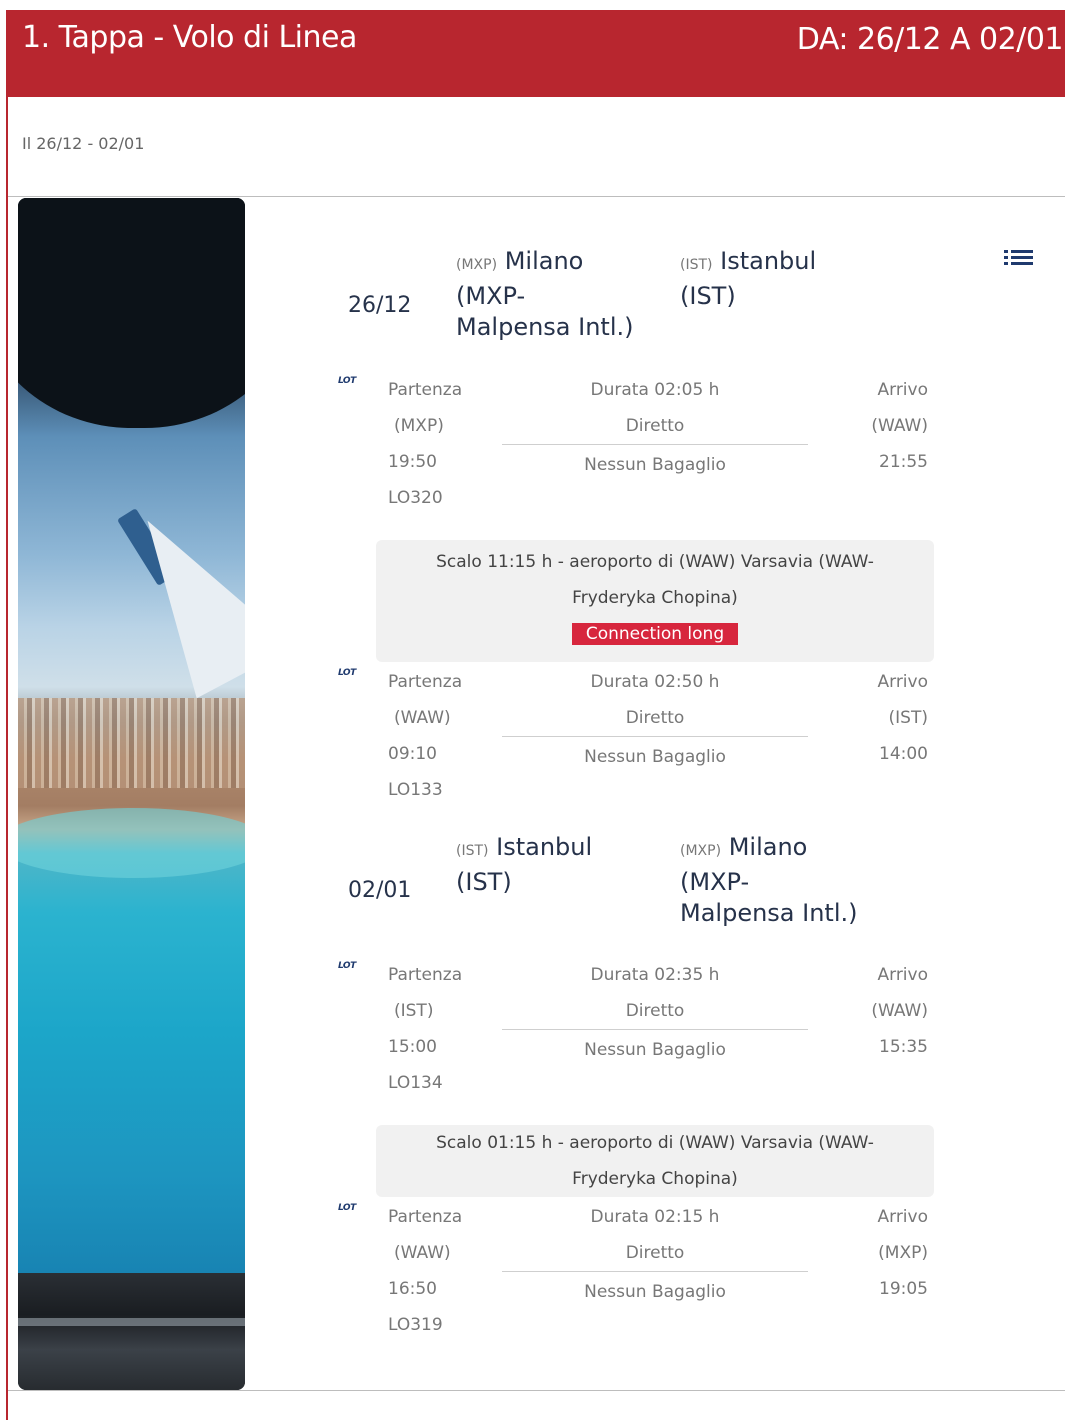  What do you see at coordinates (131, 843) in the screenshot?
I see `reef` at bounding box center [131, 843].